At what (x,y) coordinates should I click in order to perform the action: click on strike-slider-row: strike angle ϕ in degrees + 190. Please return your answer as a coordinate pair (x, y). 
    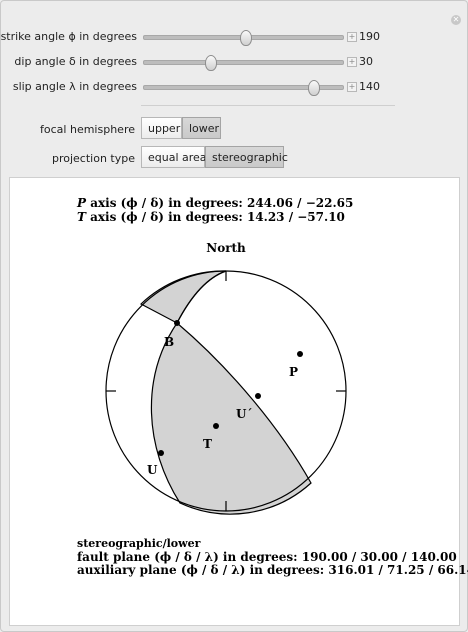
    Looking at the image, I should click on (234, 37).